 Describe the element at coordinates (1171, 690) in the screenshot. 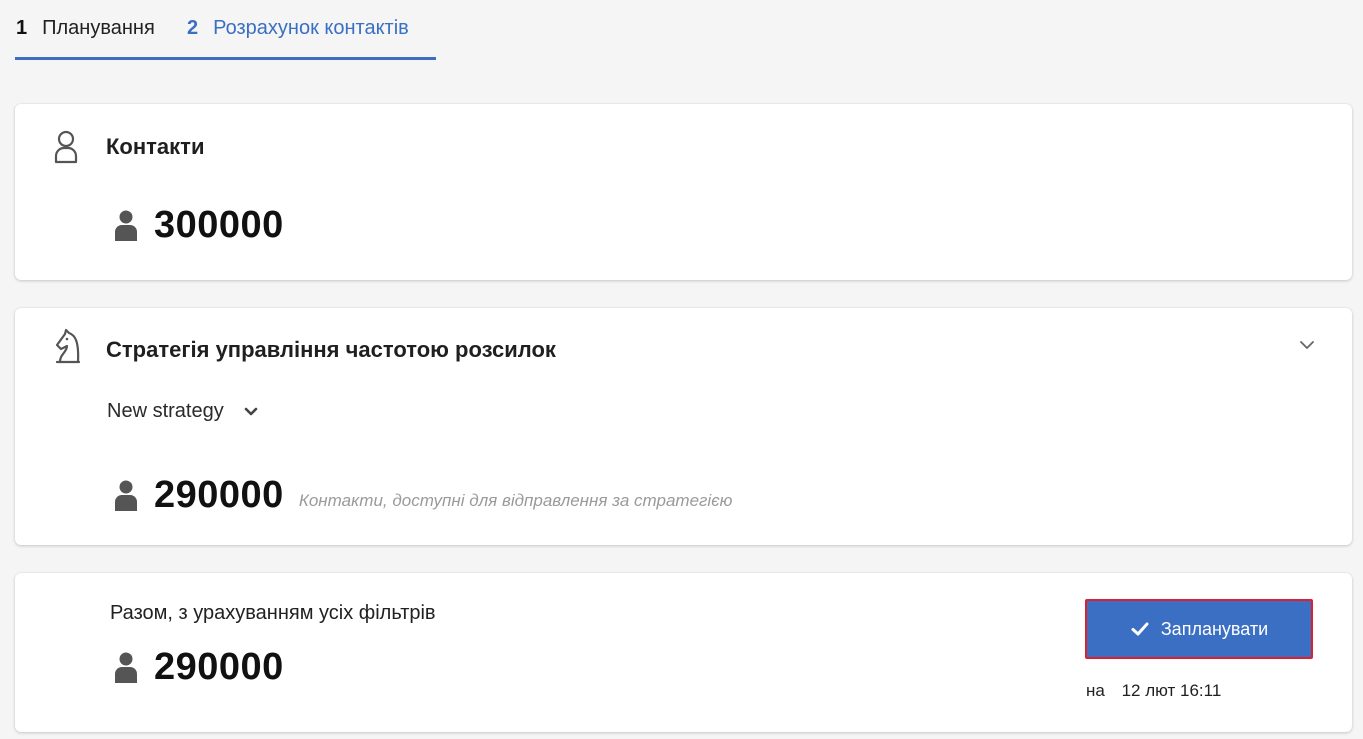

I see `schedule-date-value: 12 лют 16:11` at that location.